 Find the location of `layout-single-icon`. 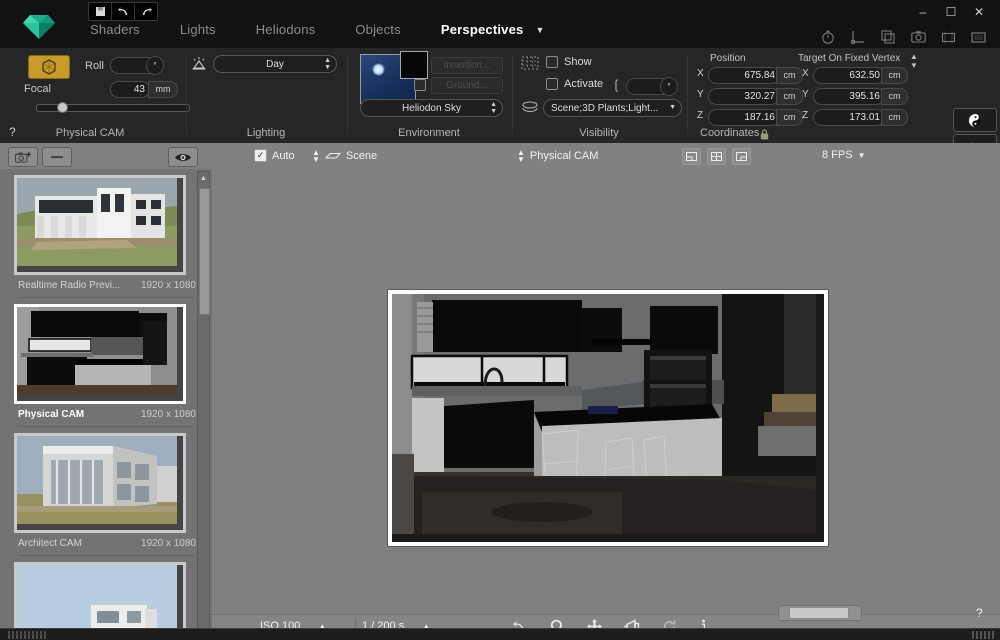

layout-single-icon is located at coordinates (691, 156).